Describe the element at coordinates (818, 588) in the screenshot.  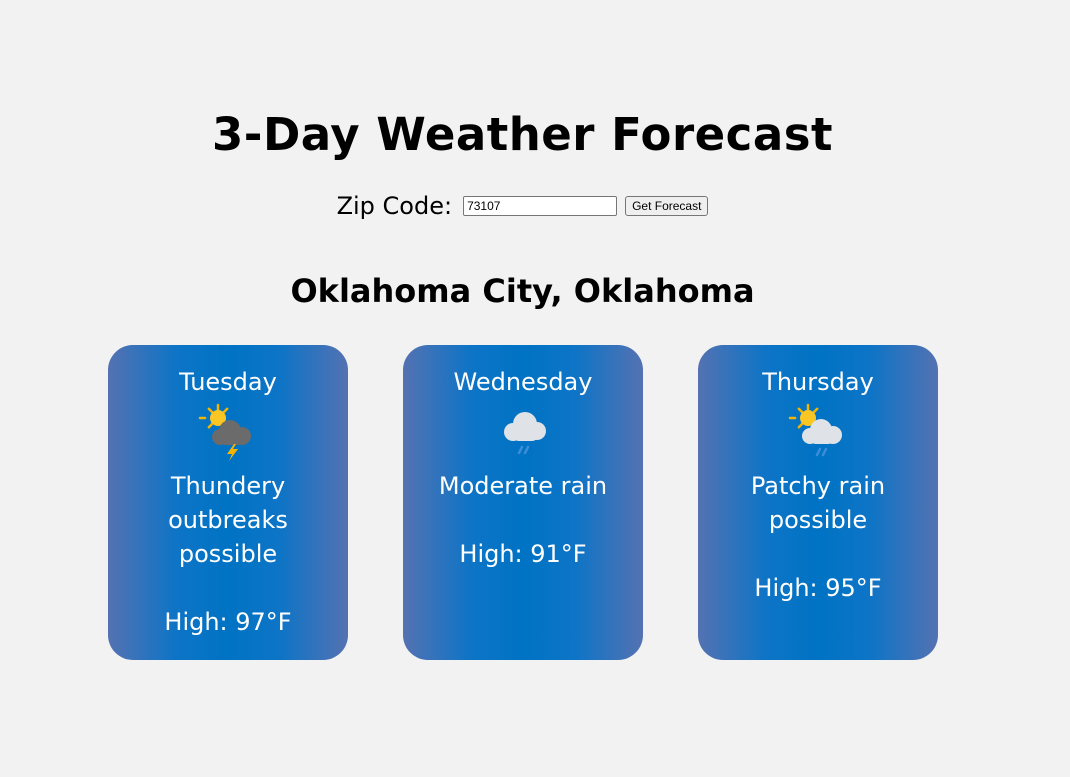
I see `forecast-high: High: 95°F` at that location.